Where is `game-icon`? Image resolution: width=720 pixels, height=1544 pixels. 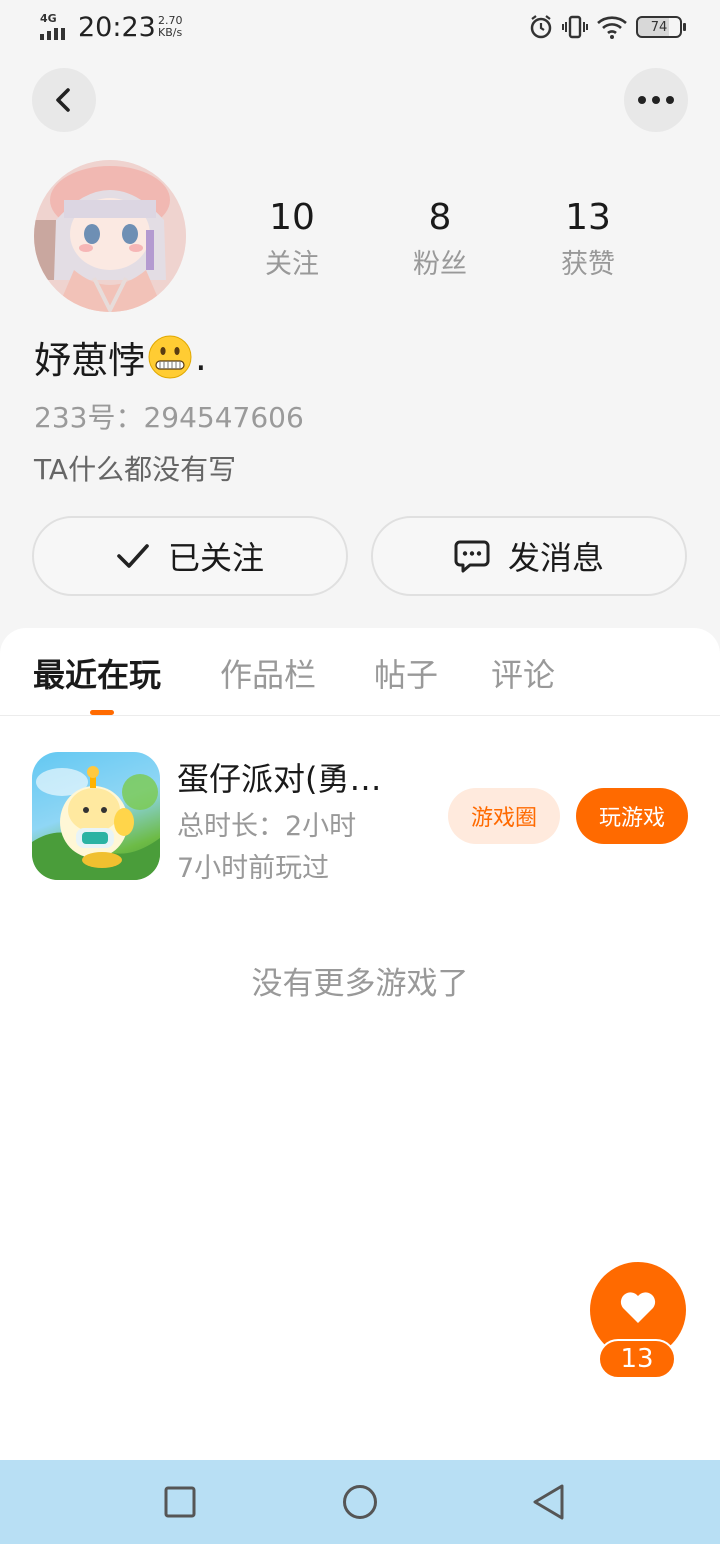 game-icon is located at coordinates (96, 816).